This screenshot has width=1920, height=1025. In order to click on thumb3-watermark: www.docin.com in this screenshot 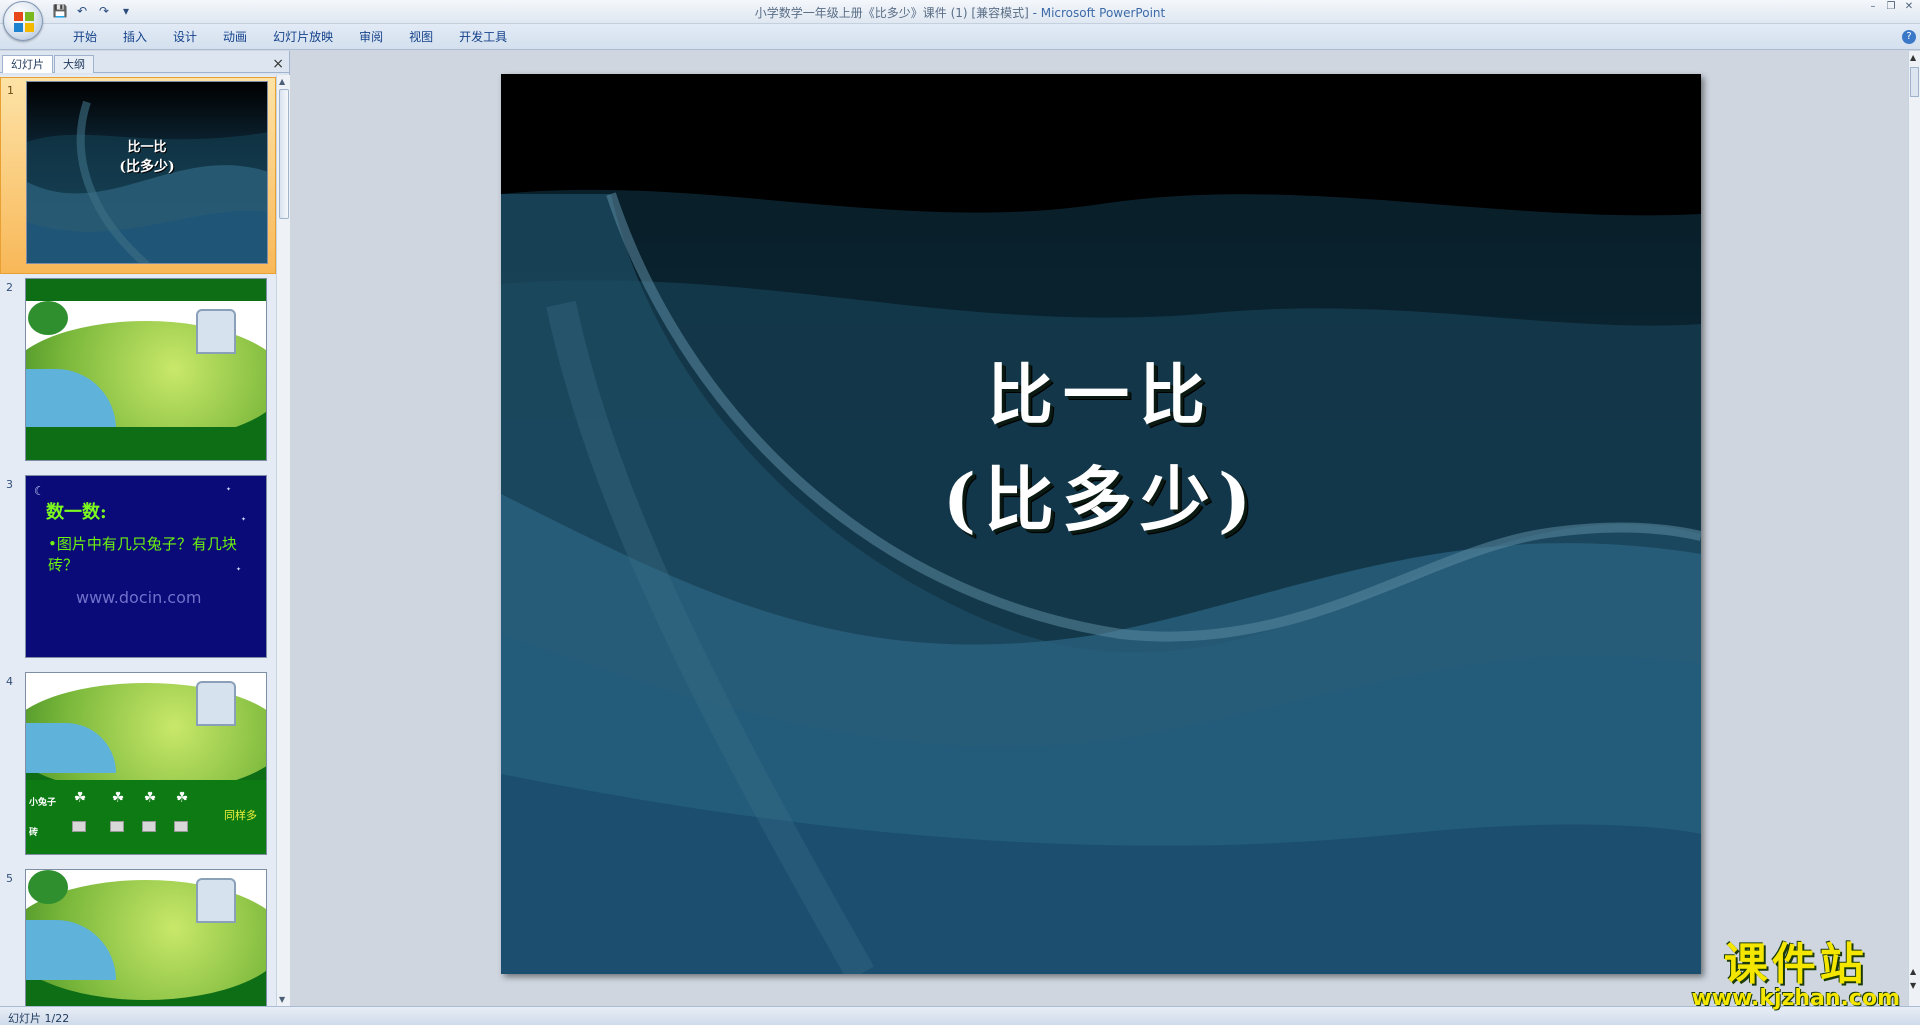, I will do `click(139, 597)`.